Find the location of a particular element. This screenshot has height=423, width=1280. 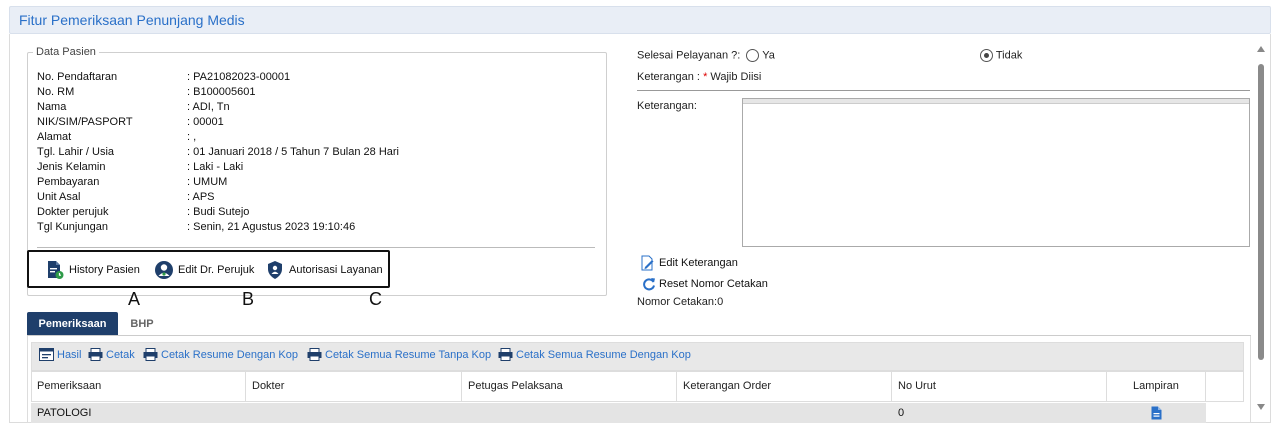

cetak-semua-kop-button: Cetak Semua Resume Dengan Kop is located at coordinates (594, 354).